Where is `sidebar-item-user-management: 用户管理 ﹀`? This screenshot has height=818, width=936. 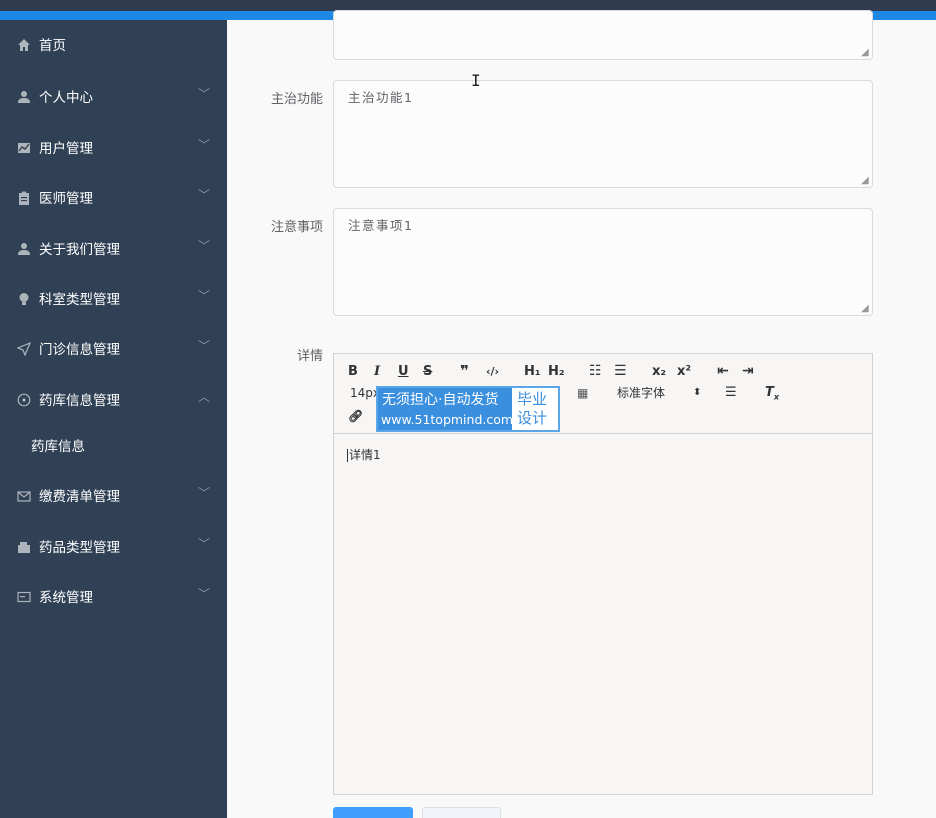
sidebar-item-user-management: 用户管理 ﹀ is located at coordinates (113, 149).